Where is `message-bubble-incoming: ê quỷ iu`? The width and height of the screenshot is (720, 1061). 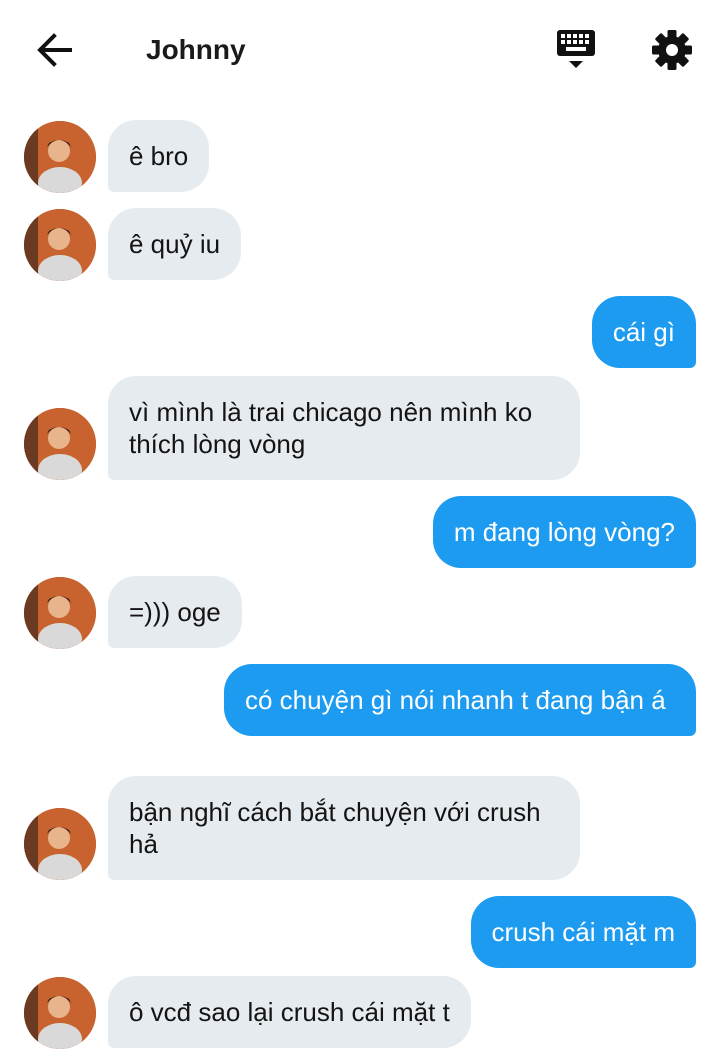 message-bubble-incoming: ê quỷ iu is located at coordinates (175, 244).